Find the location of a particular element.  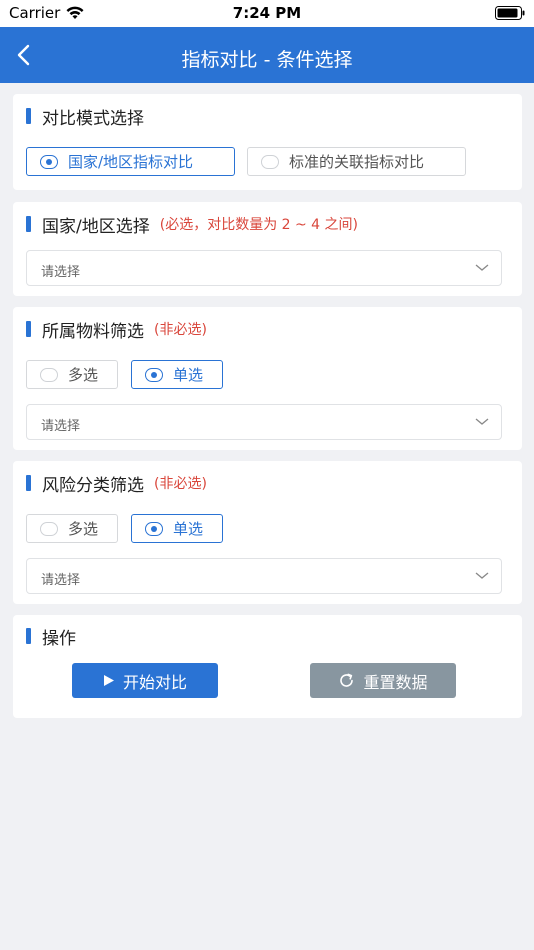

risk-card: 风险分类筛选 (非必选) 多选 单选 请选择 is located at coordinates (267, 532).